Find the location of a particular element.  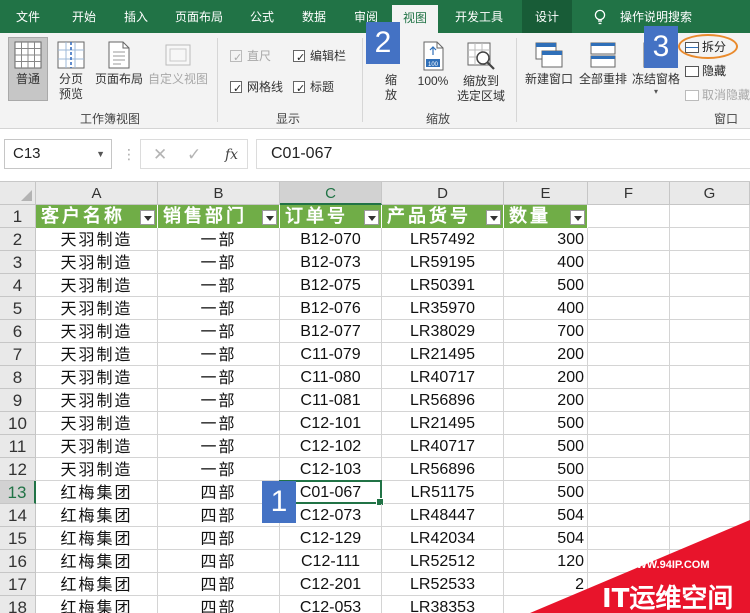

hide-window-button: 隐藏 is located at coordinates (704, 71).